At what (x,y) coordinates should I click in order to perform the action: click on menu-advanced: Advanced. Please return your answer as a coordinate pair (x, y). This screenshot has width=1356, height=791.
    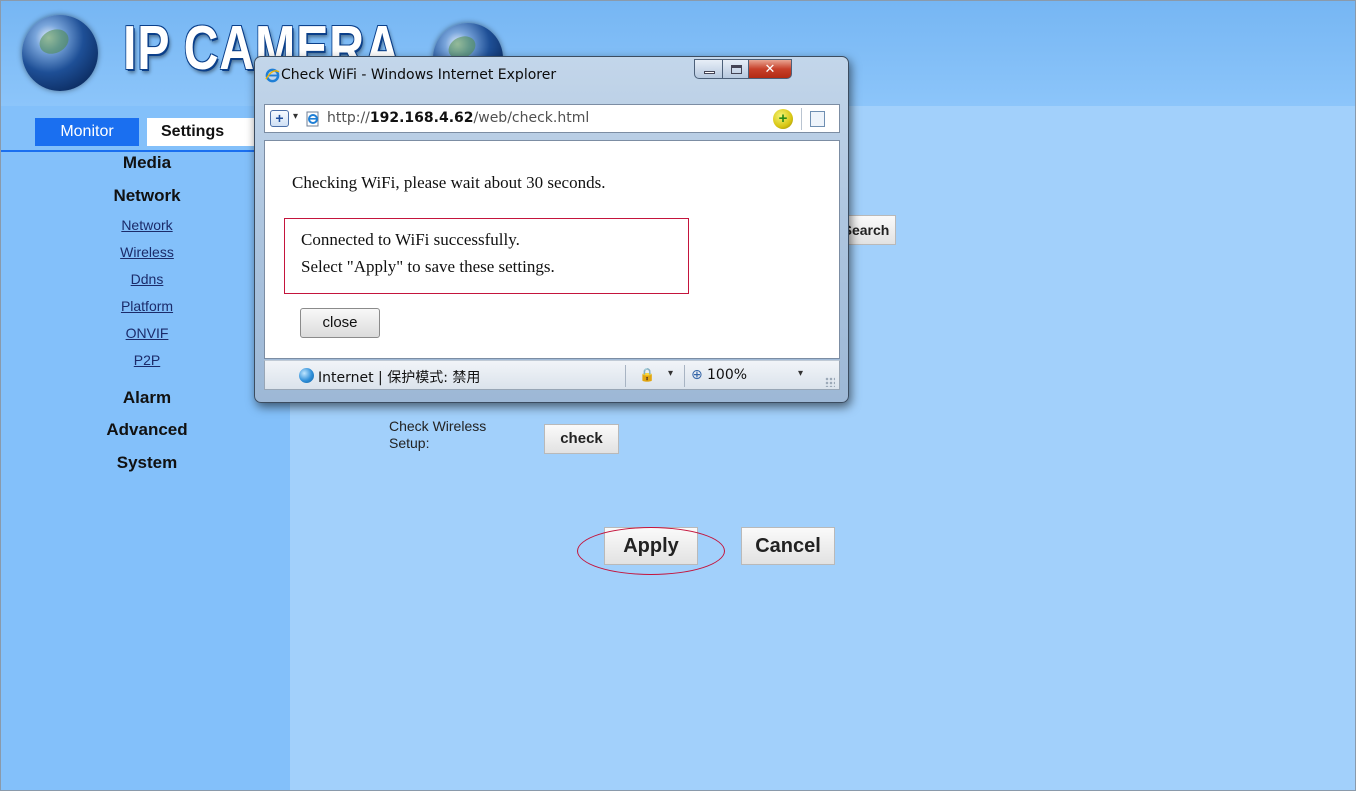
    Looking at the image, I should click on (147, 430).